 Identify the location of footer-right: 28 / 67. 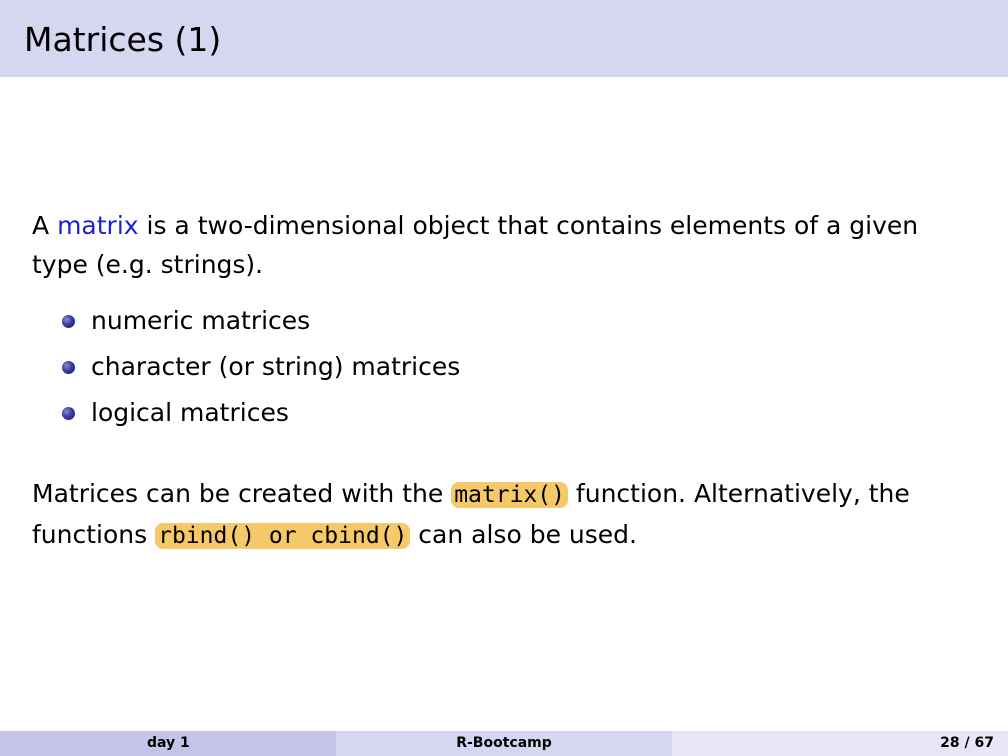
(840, 743).